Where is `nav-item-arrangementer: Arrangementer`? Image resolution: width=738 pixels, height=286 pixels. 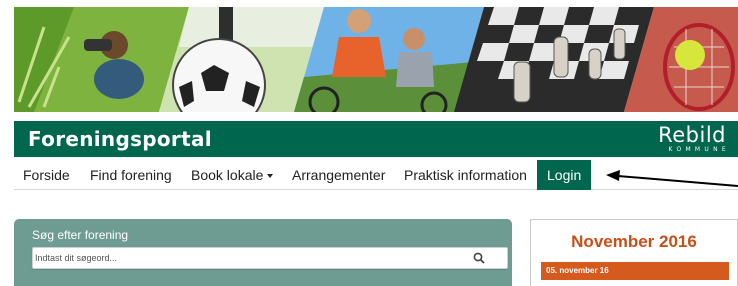
nav-item-arrangementer: Arrangementer is located at coordinates (338, 175).